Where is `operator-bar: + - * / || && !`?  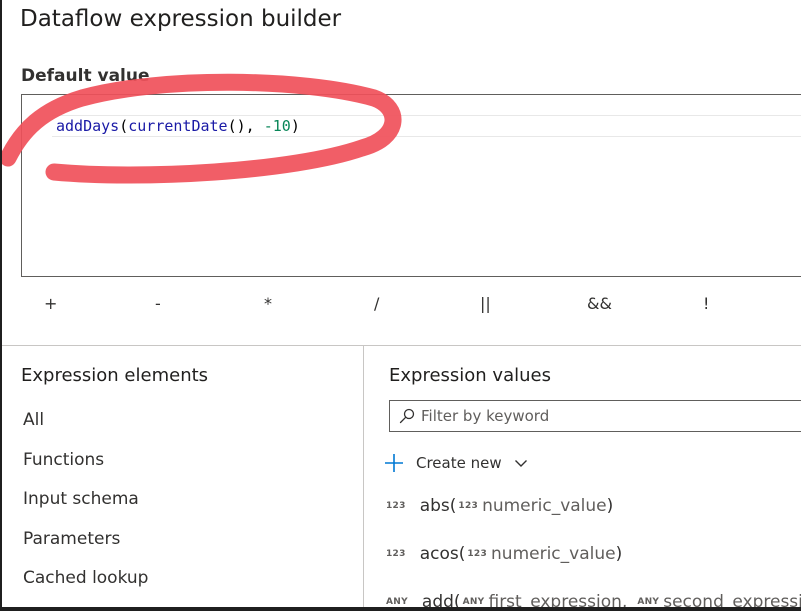
operator-bar: + - * / || && ! is located at coordinates (401, 307).